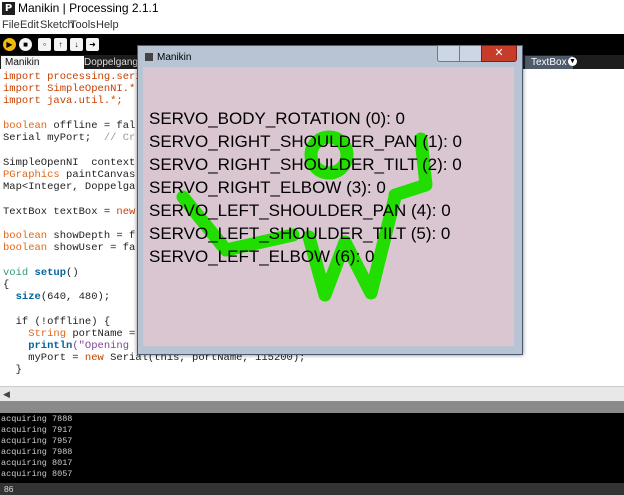 Image resolution: width=624 pixels, height=495 pixels. Describe the element at coordinates (44, 44) in the screenshot. I see `new-button: ▫` at that location.